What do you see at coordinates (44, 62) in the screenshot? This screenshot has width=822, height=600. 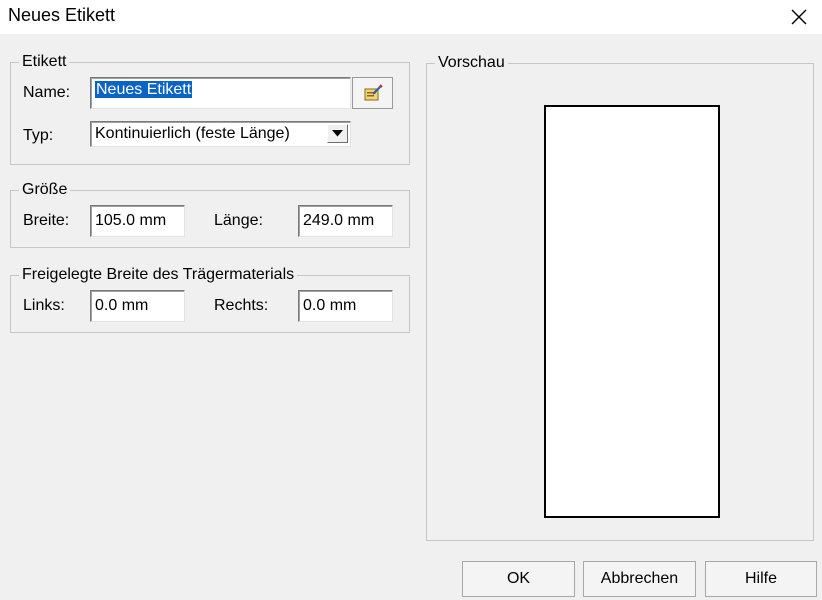 I see `etikett-legend: Etikett` at bounding box center [44, 62].